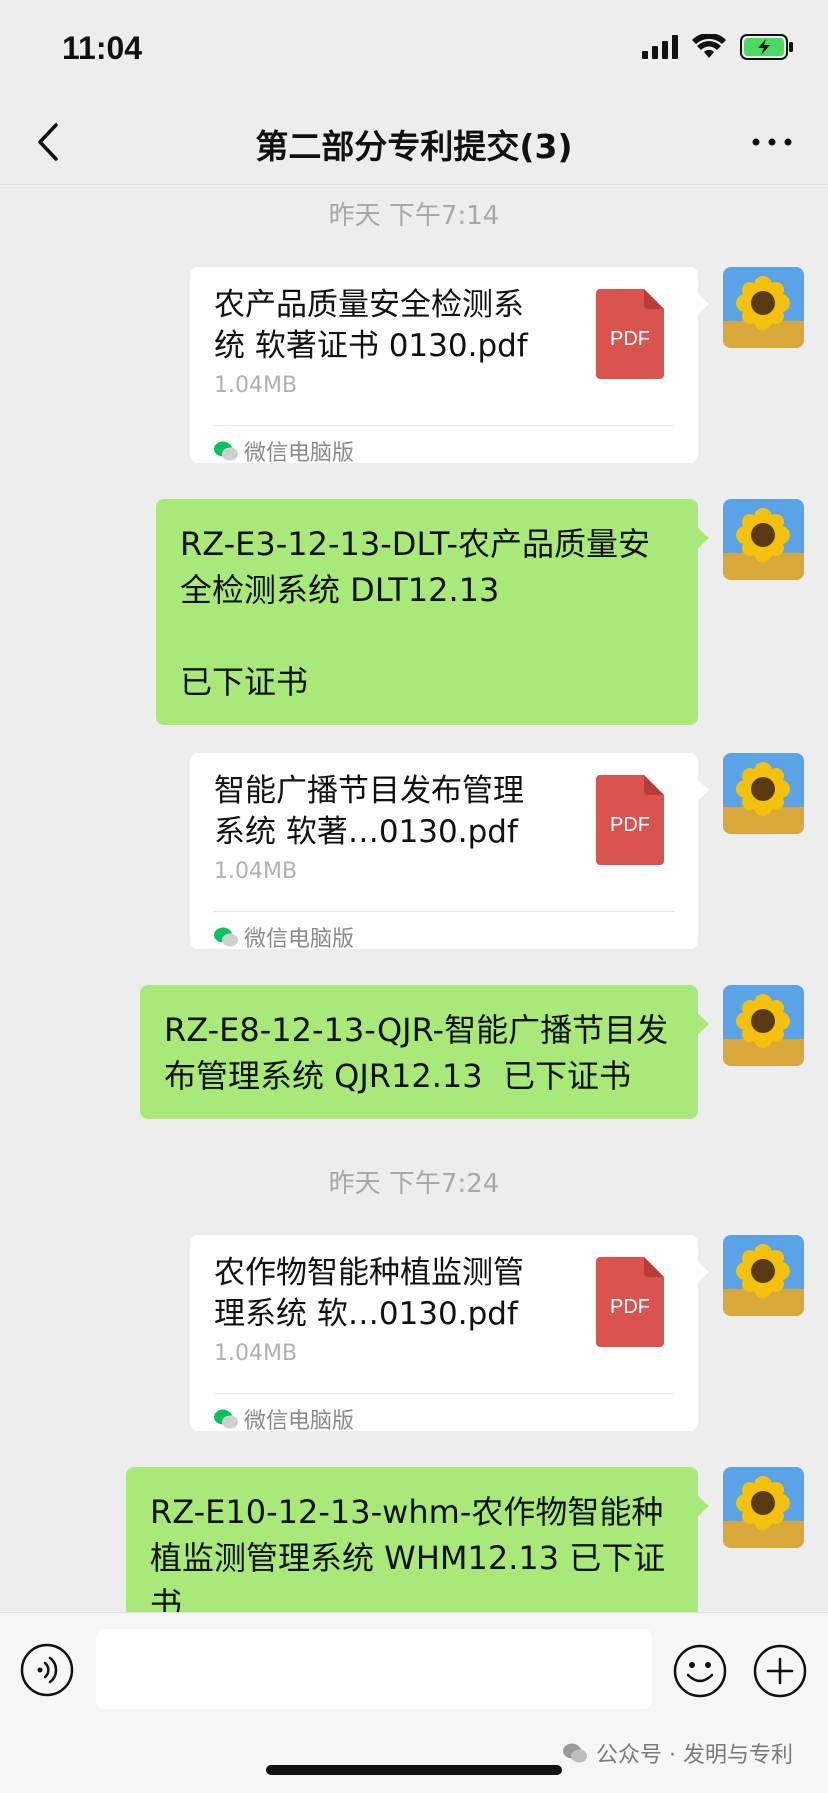  What do you see at coordinates (414, 50) in the screenshot?
I see `status-bar: 11:04` at bounding box center [414, 50].